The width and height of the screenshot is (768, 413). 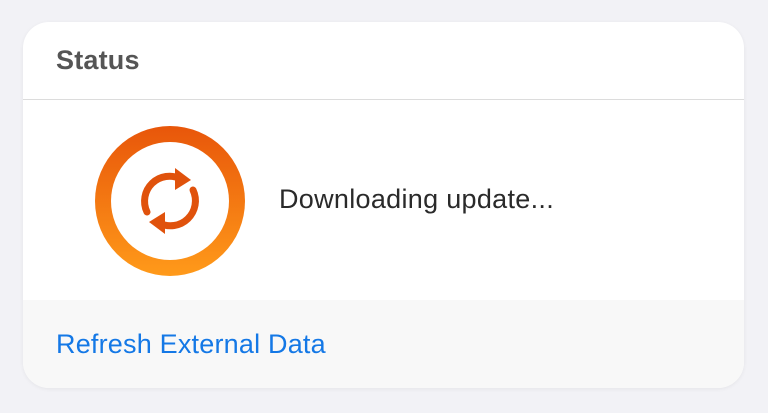 What do you see at coordinates (191, 344) in the screenshot?
I see `refresh-external-data-link: Refresh External Data` at bounding box center [191, 344].